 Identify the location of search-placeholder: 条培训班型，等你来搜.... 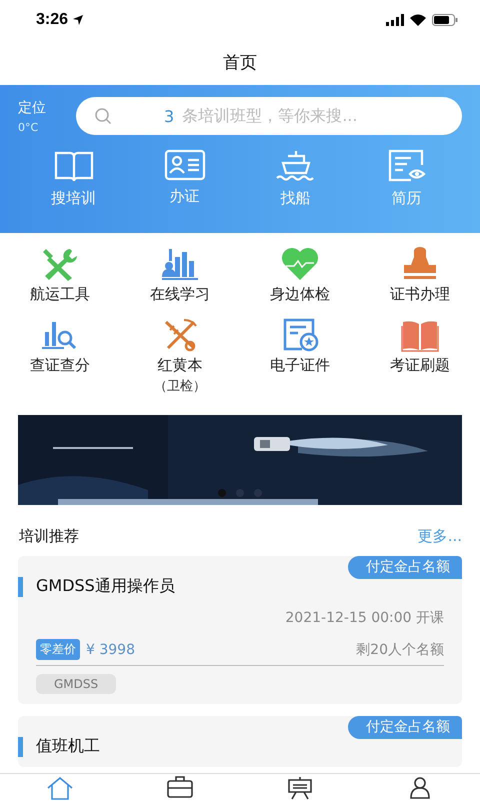
(270, 116).